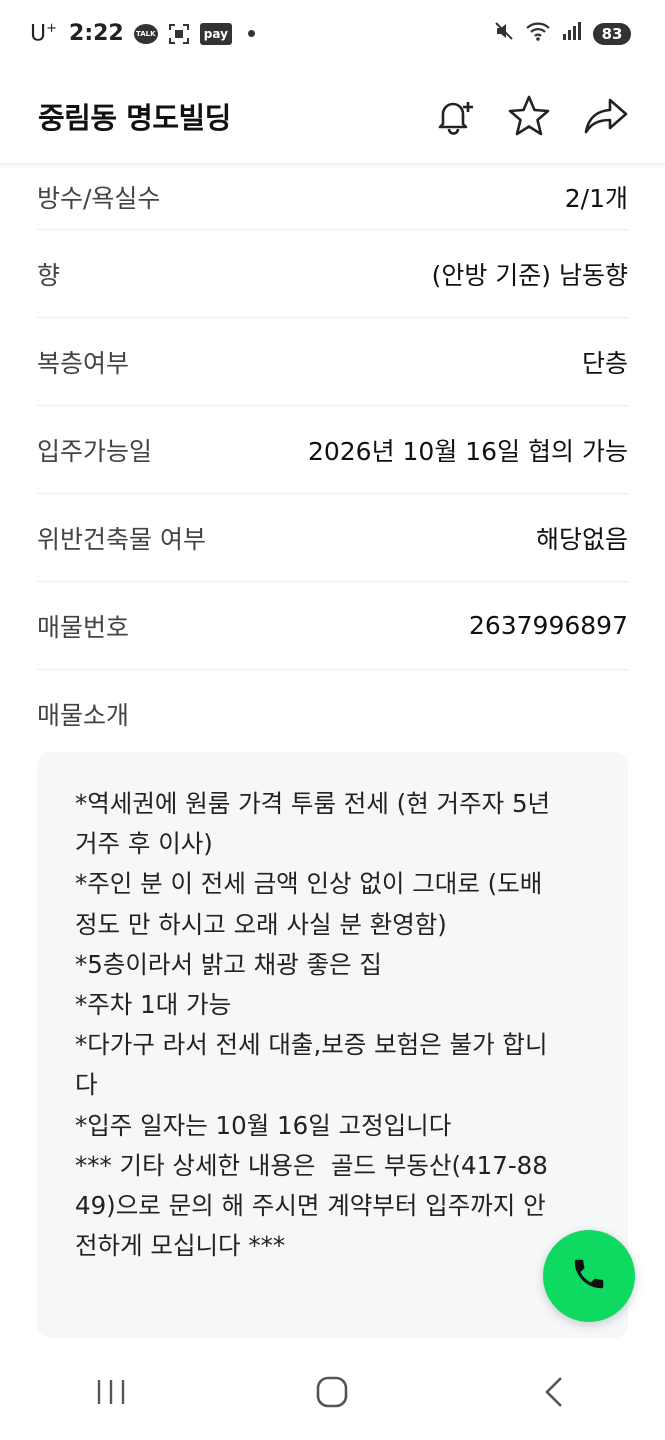 The height and width of the screenshot is (1440, 665). Describe the element at coordinates (311, 1165) in the screenshot. I see `description-line: *** 기타 상세한 내용은 골드 부동산(417-88` at that location.